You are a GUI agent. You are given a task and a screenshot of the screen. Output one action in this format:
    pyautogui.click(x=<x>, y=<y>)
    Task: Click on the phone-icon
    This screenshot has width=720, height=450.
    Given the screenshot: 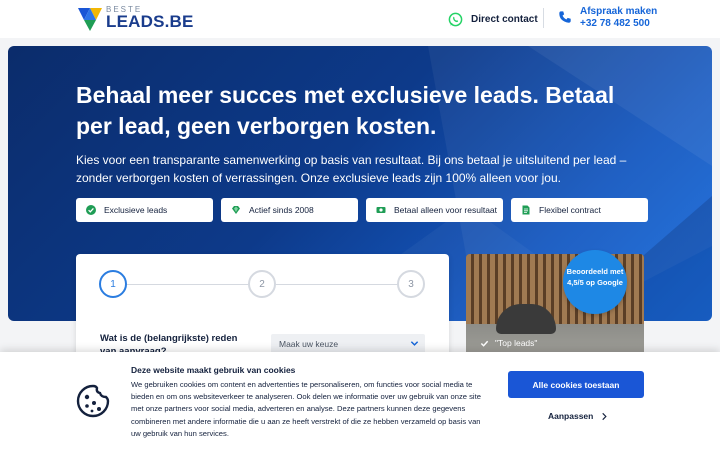 What is the action you would take?
    pyautogui.click(x=565, y=17)
    